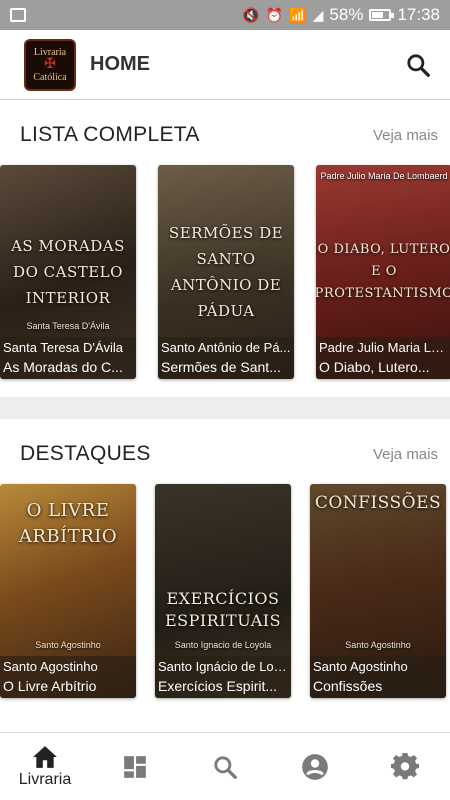 This screenshot has height=800, width=450. What do you see at coordinates (110, 134) in the screenshot?
I see `section-title: LISTA COMPLETA` at bounding box center [110, 134].